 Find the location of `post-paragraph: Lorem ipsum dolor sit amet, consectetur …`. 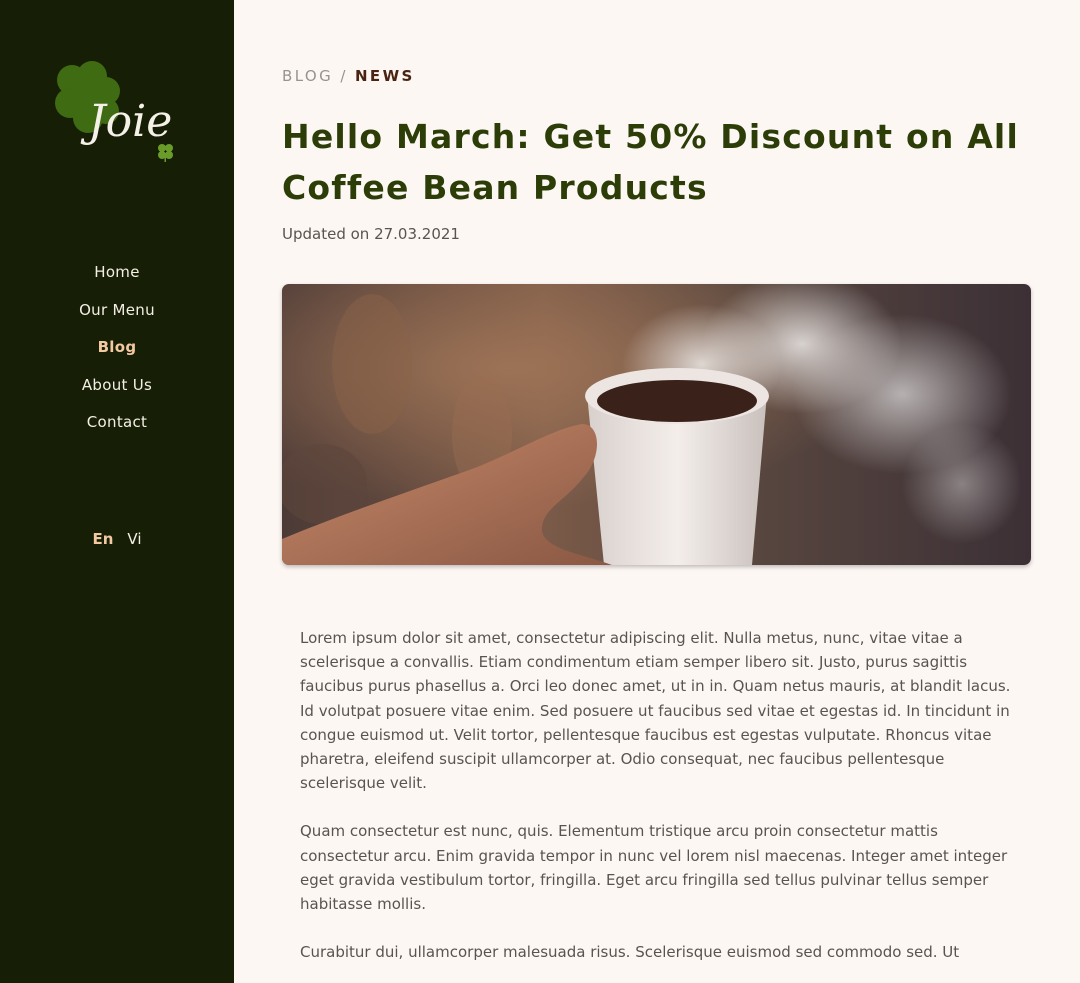

post-paragraph: Lorem ipsum dolor sit amet, consectetur … is located at coordinates (655, 711).